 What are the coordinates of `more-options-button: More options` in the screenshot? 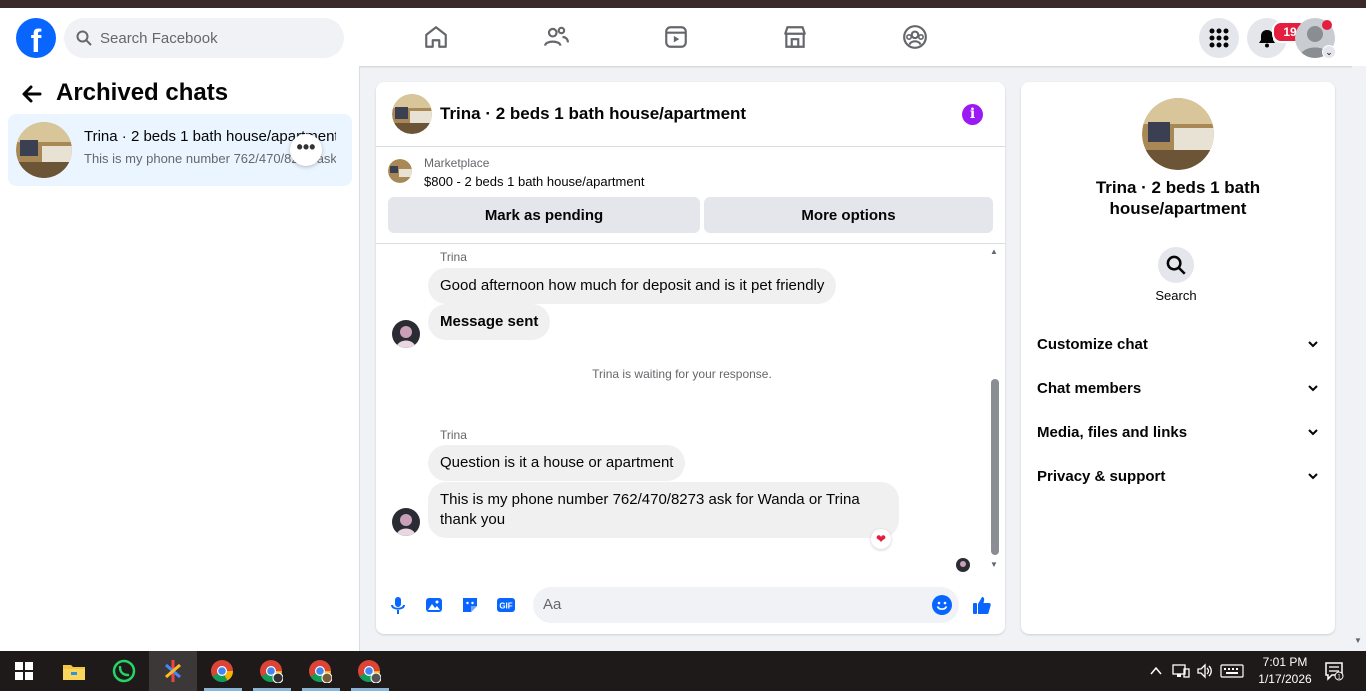 It's located at (848, 215).